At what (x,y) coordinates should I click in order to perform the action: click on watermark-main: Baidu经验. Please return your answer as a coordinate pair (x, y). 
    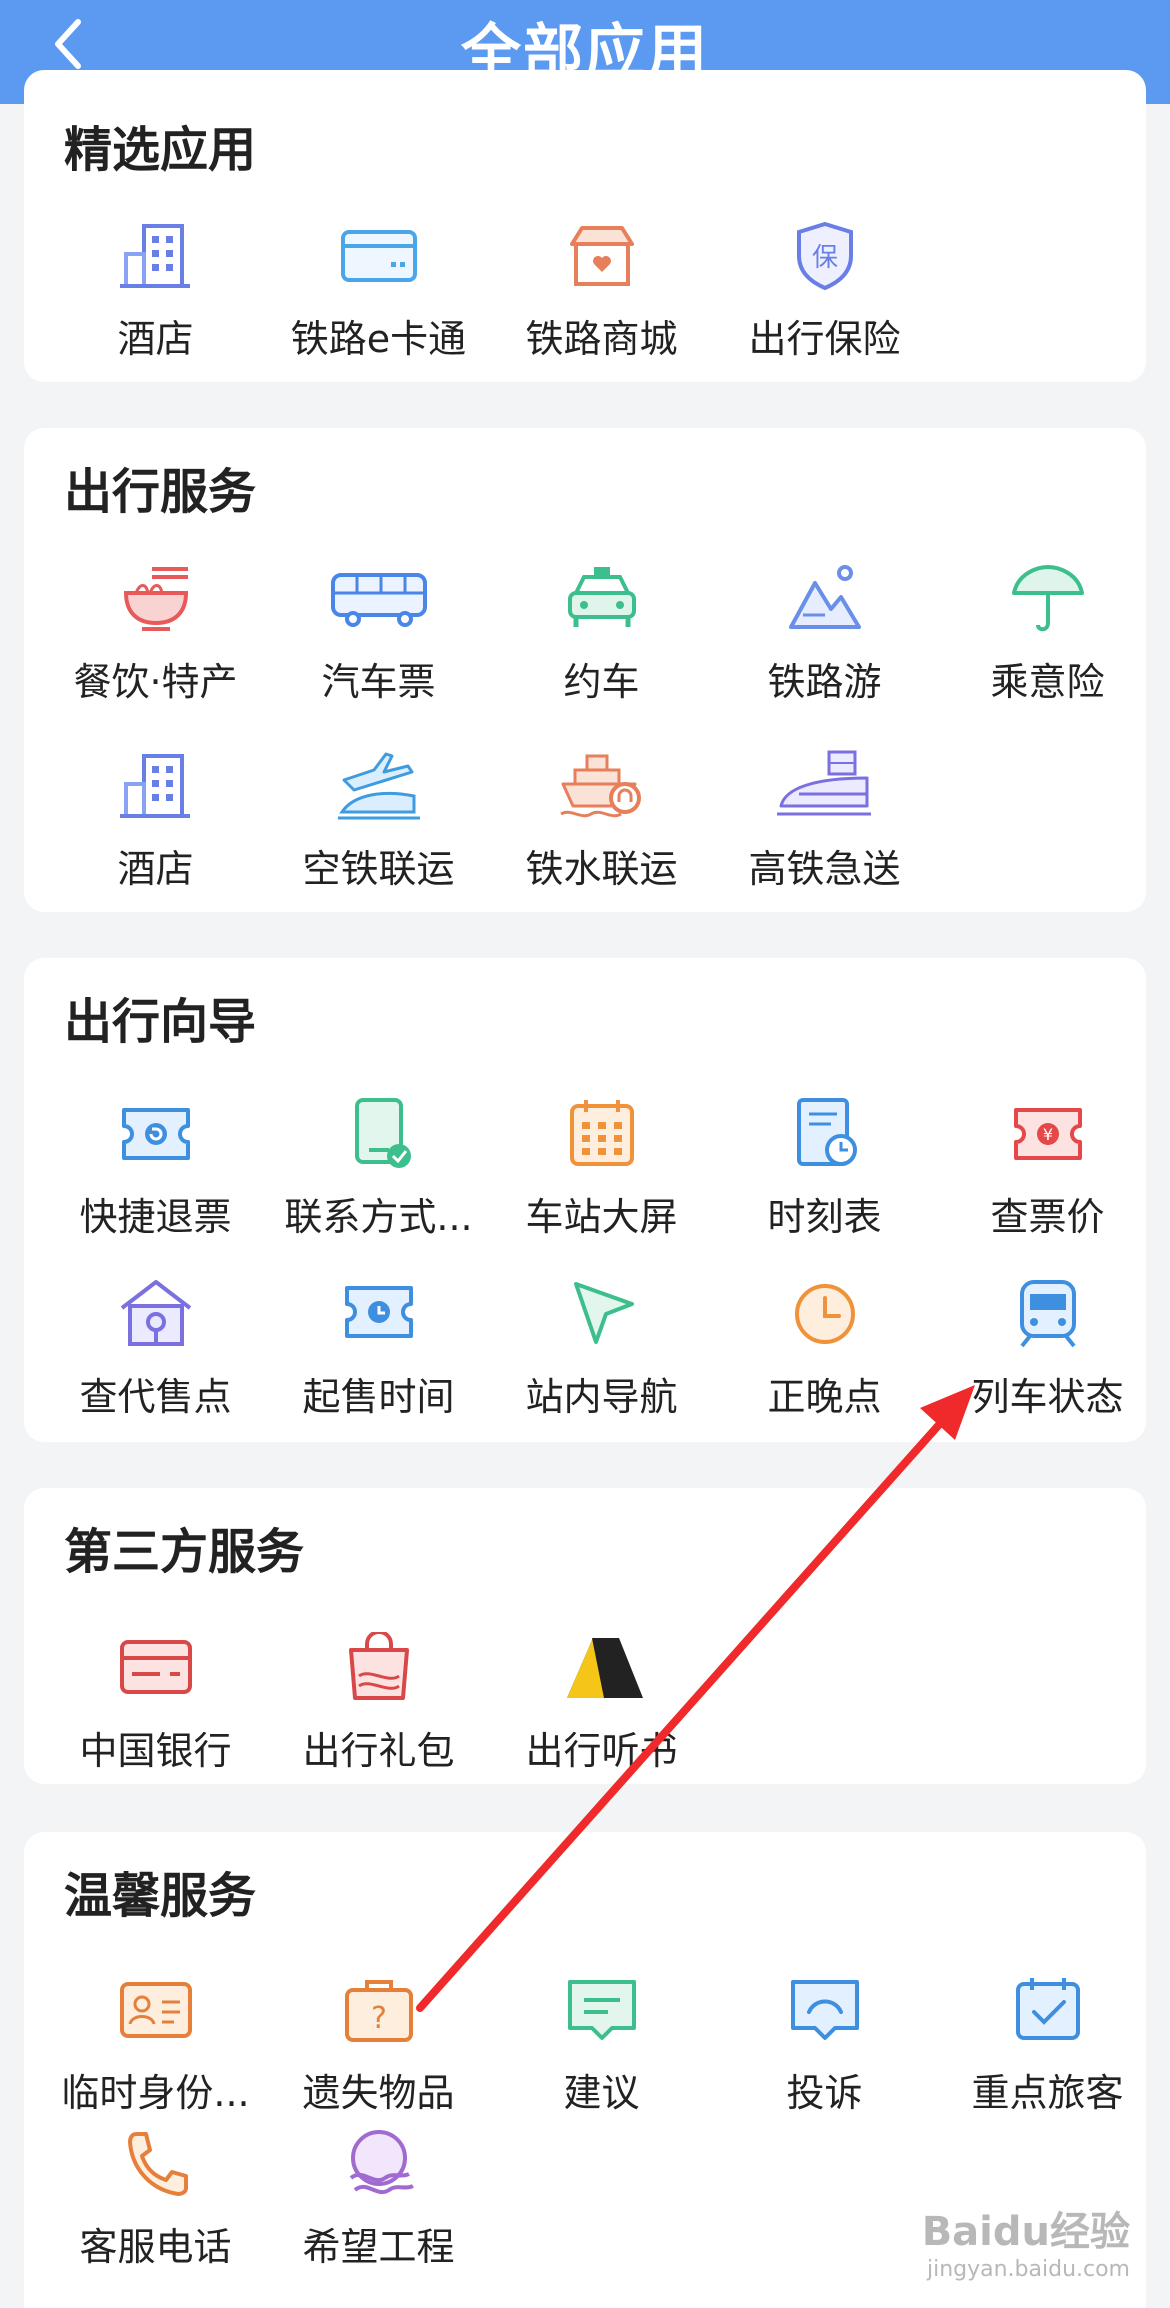
    Looking at the image, I should click on (1025, 2232).